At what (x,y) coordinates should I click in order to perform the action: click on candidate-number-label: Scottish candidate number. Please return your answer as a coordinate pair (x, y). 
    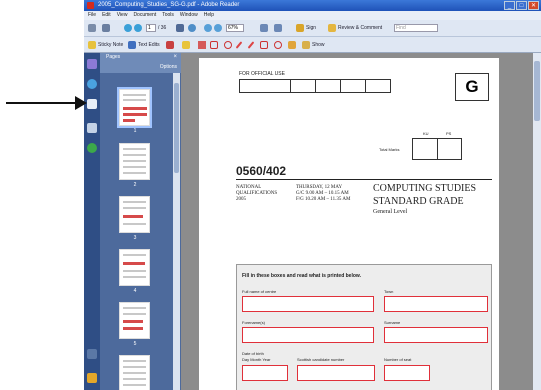
    Looking at the image, I should click on (321, 359).